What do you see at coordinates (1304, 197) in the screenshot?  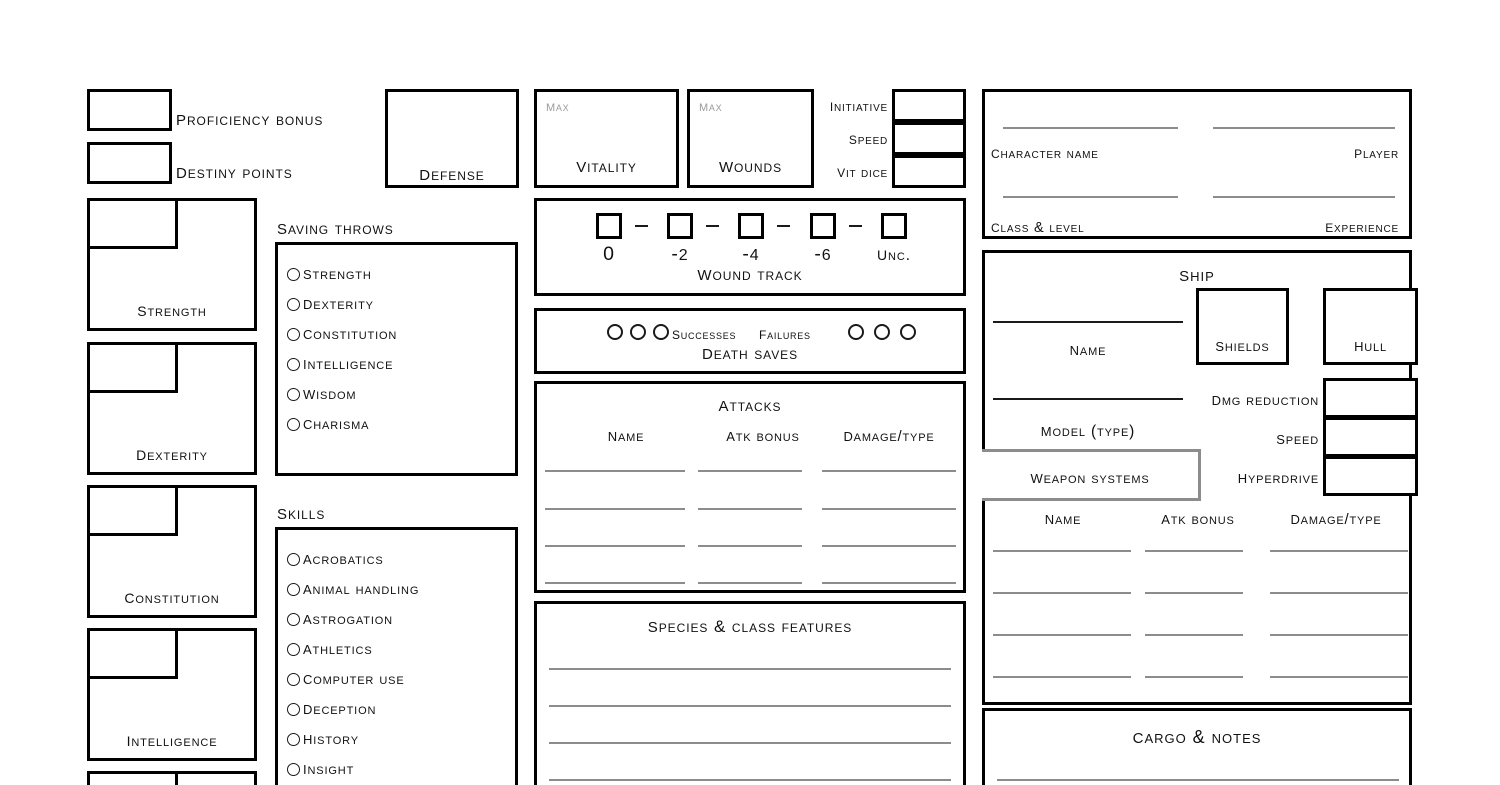 I see `experience-input-line` at bounding box center [1304, 197].